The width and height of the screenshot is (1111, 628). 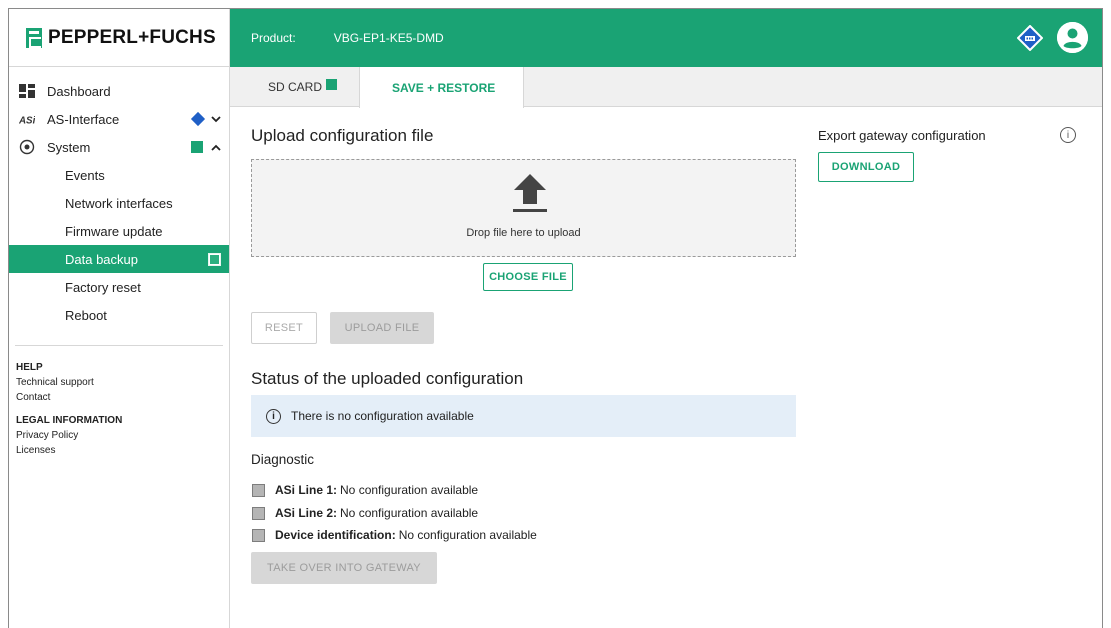 What do you see at coordinates (344, 568) in the screenshot?
I see `take-over-into-gateway-button: TAKE OVER INTO GATEWAY` at bounding box center [344, 568].